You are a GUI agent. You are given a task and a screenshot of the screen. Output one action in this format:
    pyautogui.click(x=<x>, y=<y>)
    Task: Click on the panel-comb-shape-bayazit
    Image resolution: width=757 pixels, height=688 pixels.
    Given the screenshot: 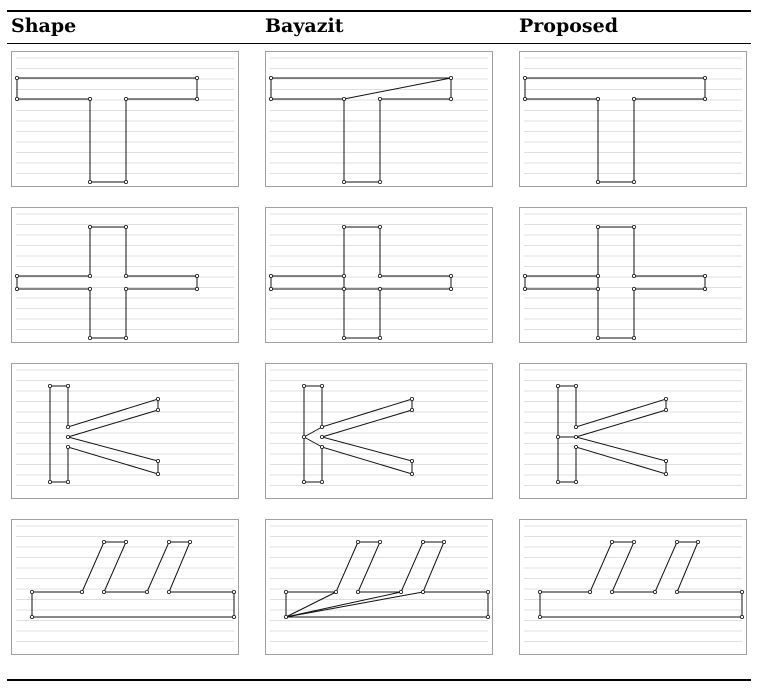 What is the action you would take?
    pyautogui.click(x=379, y=587)
    